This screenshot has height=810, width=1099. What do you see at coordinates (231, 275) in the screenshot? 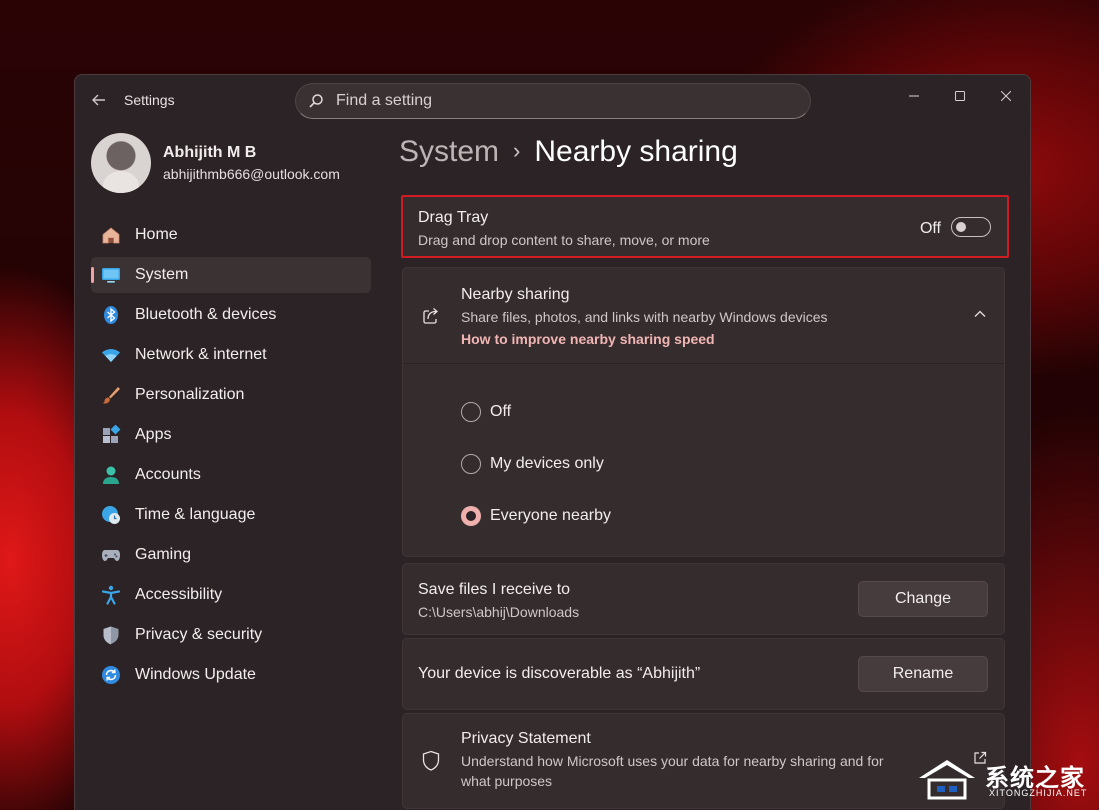
I see `sidebar-item-system: System` at bounding box center [231, 275].